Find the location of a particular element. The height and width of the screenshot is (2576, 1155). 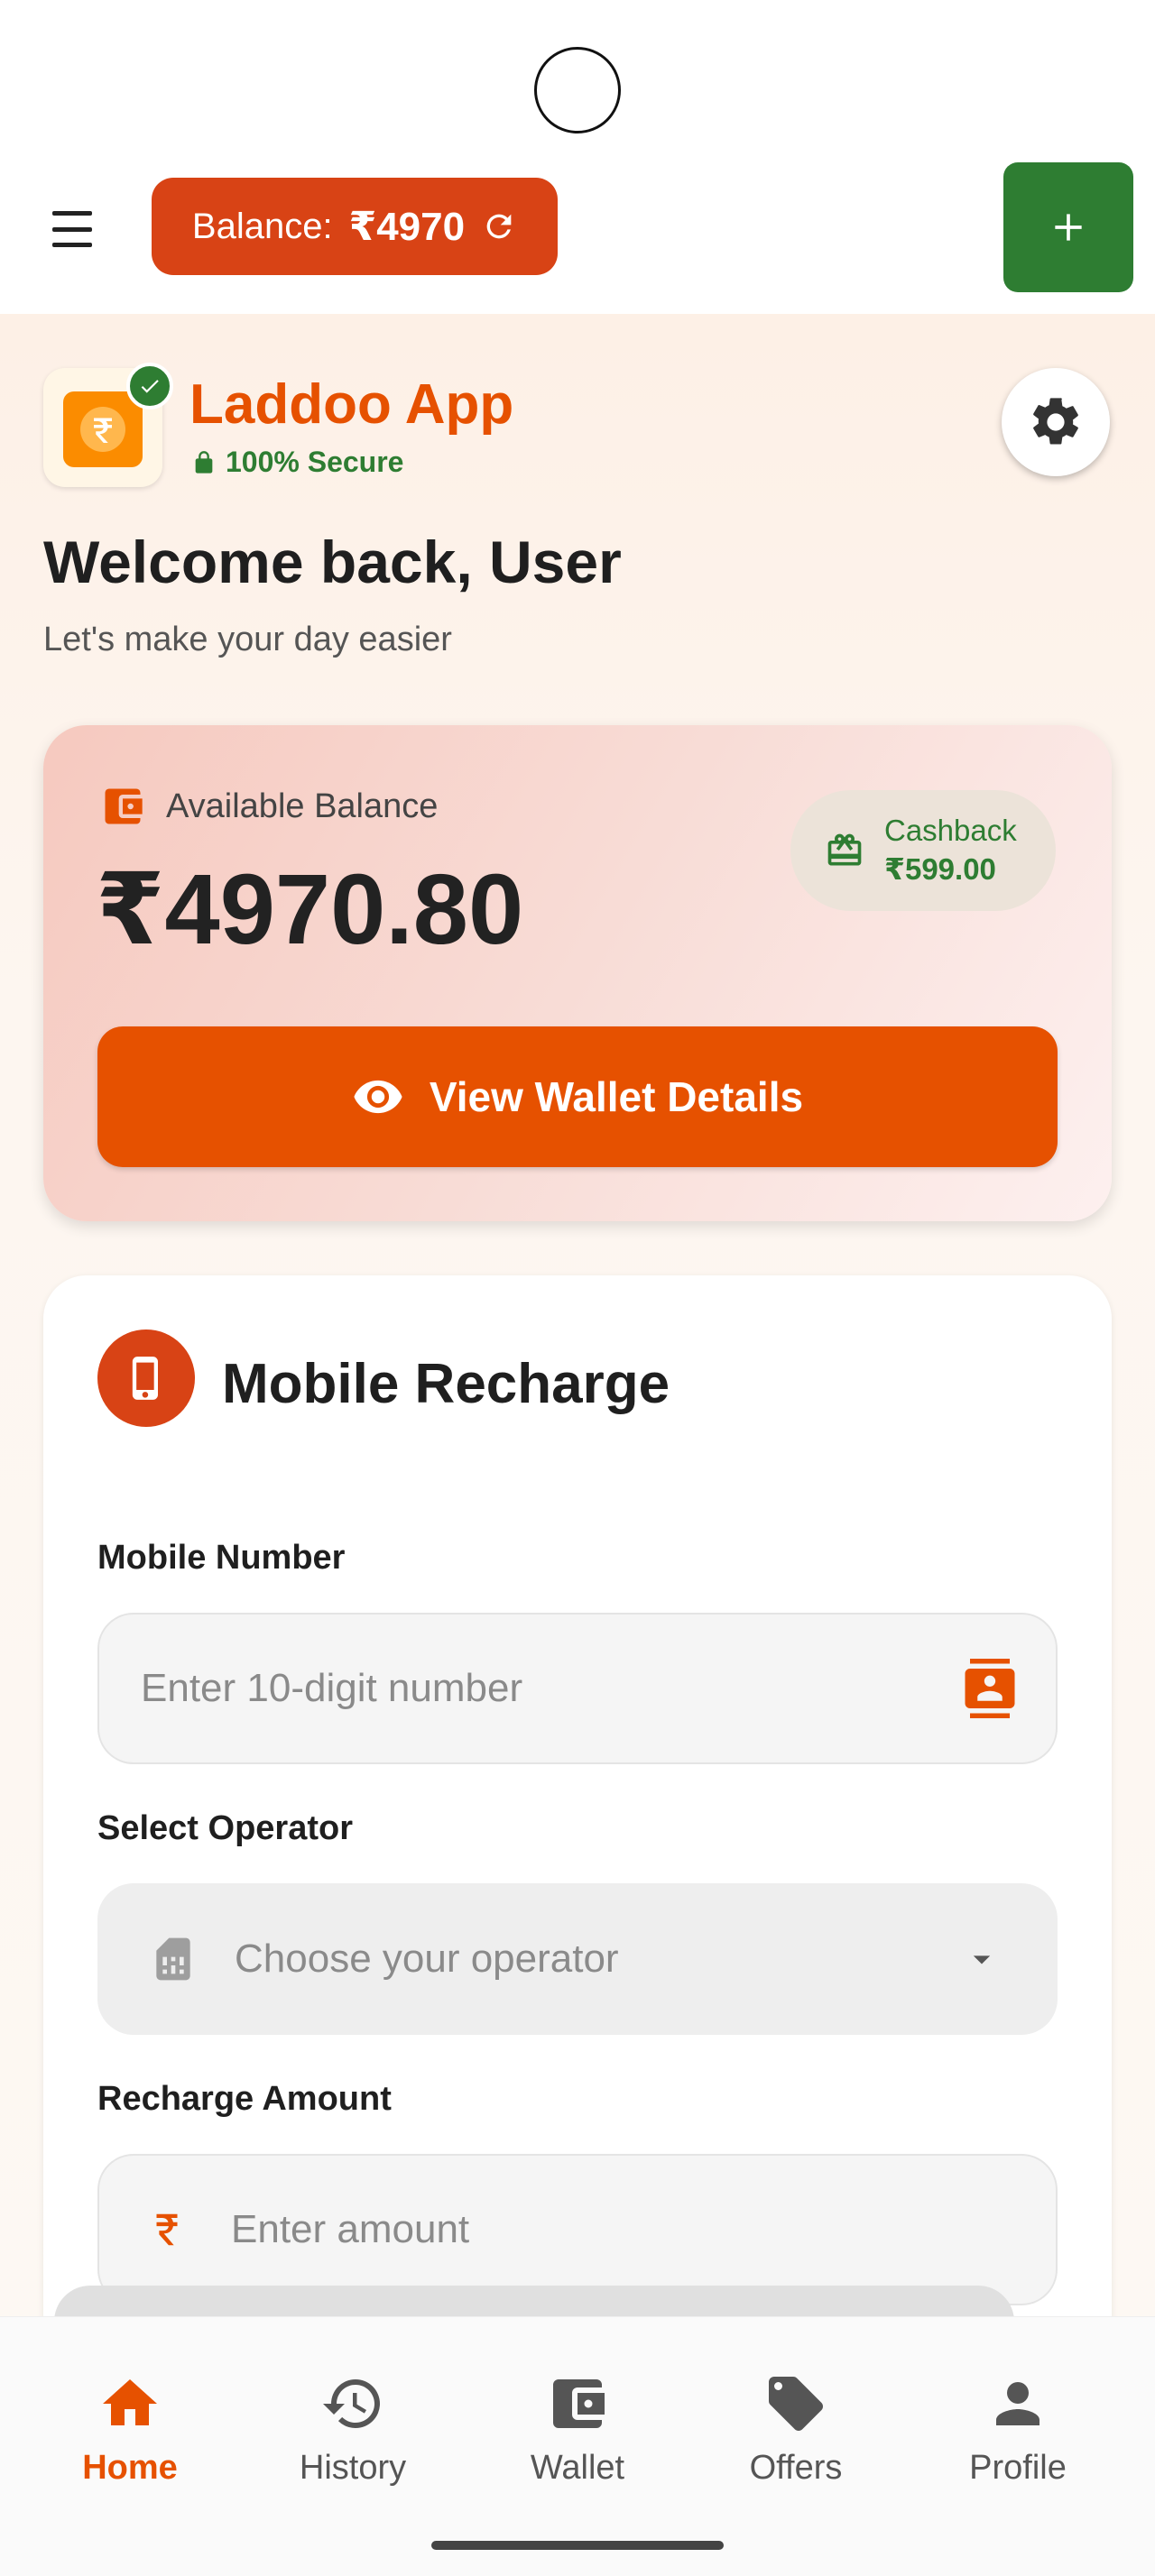

mobile-recharge-badge is located at coordinates (146, 1378).